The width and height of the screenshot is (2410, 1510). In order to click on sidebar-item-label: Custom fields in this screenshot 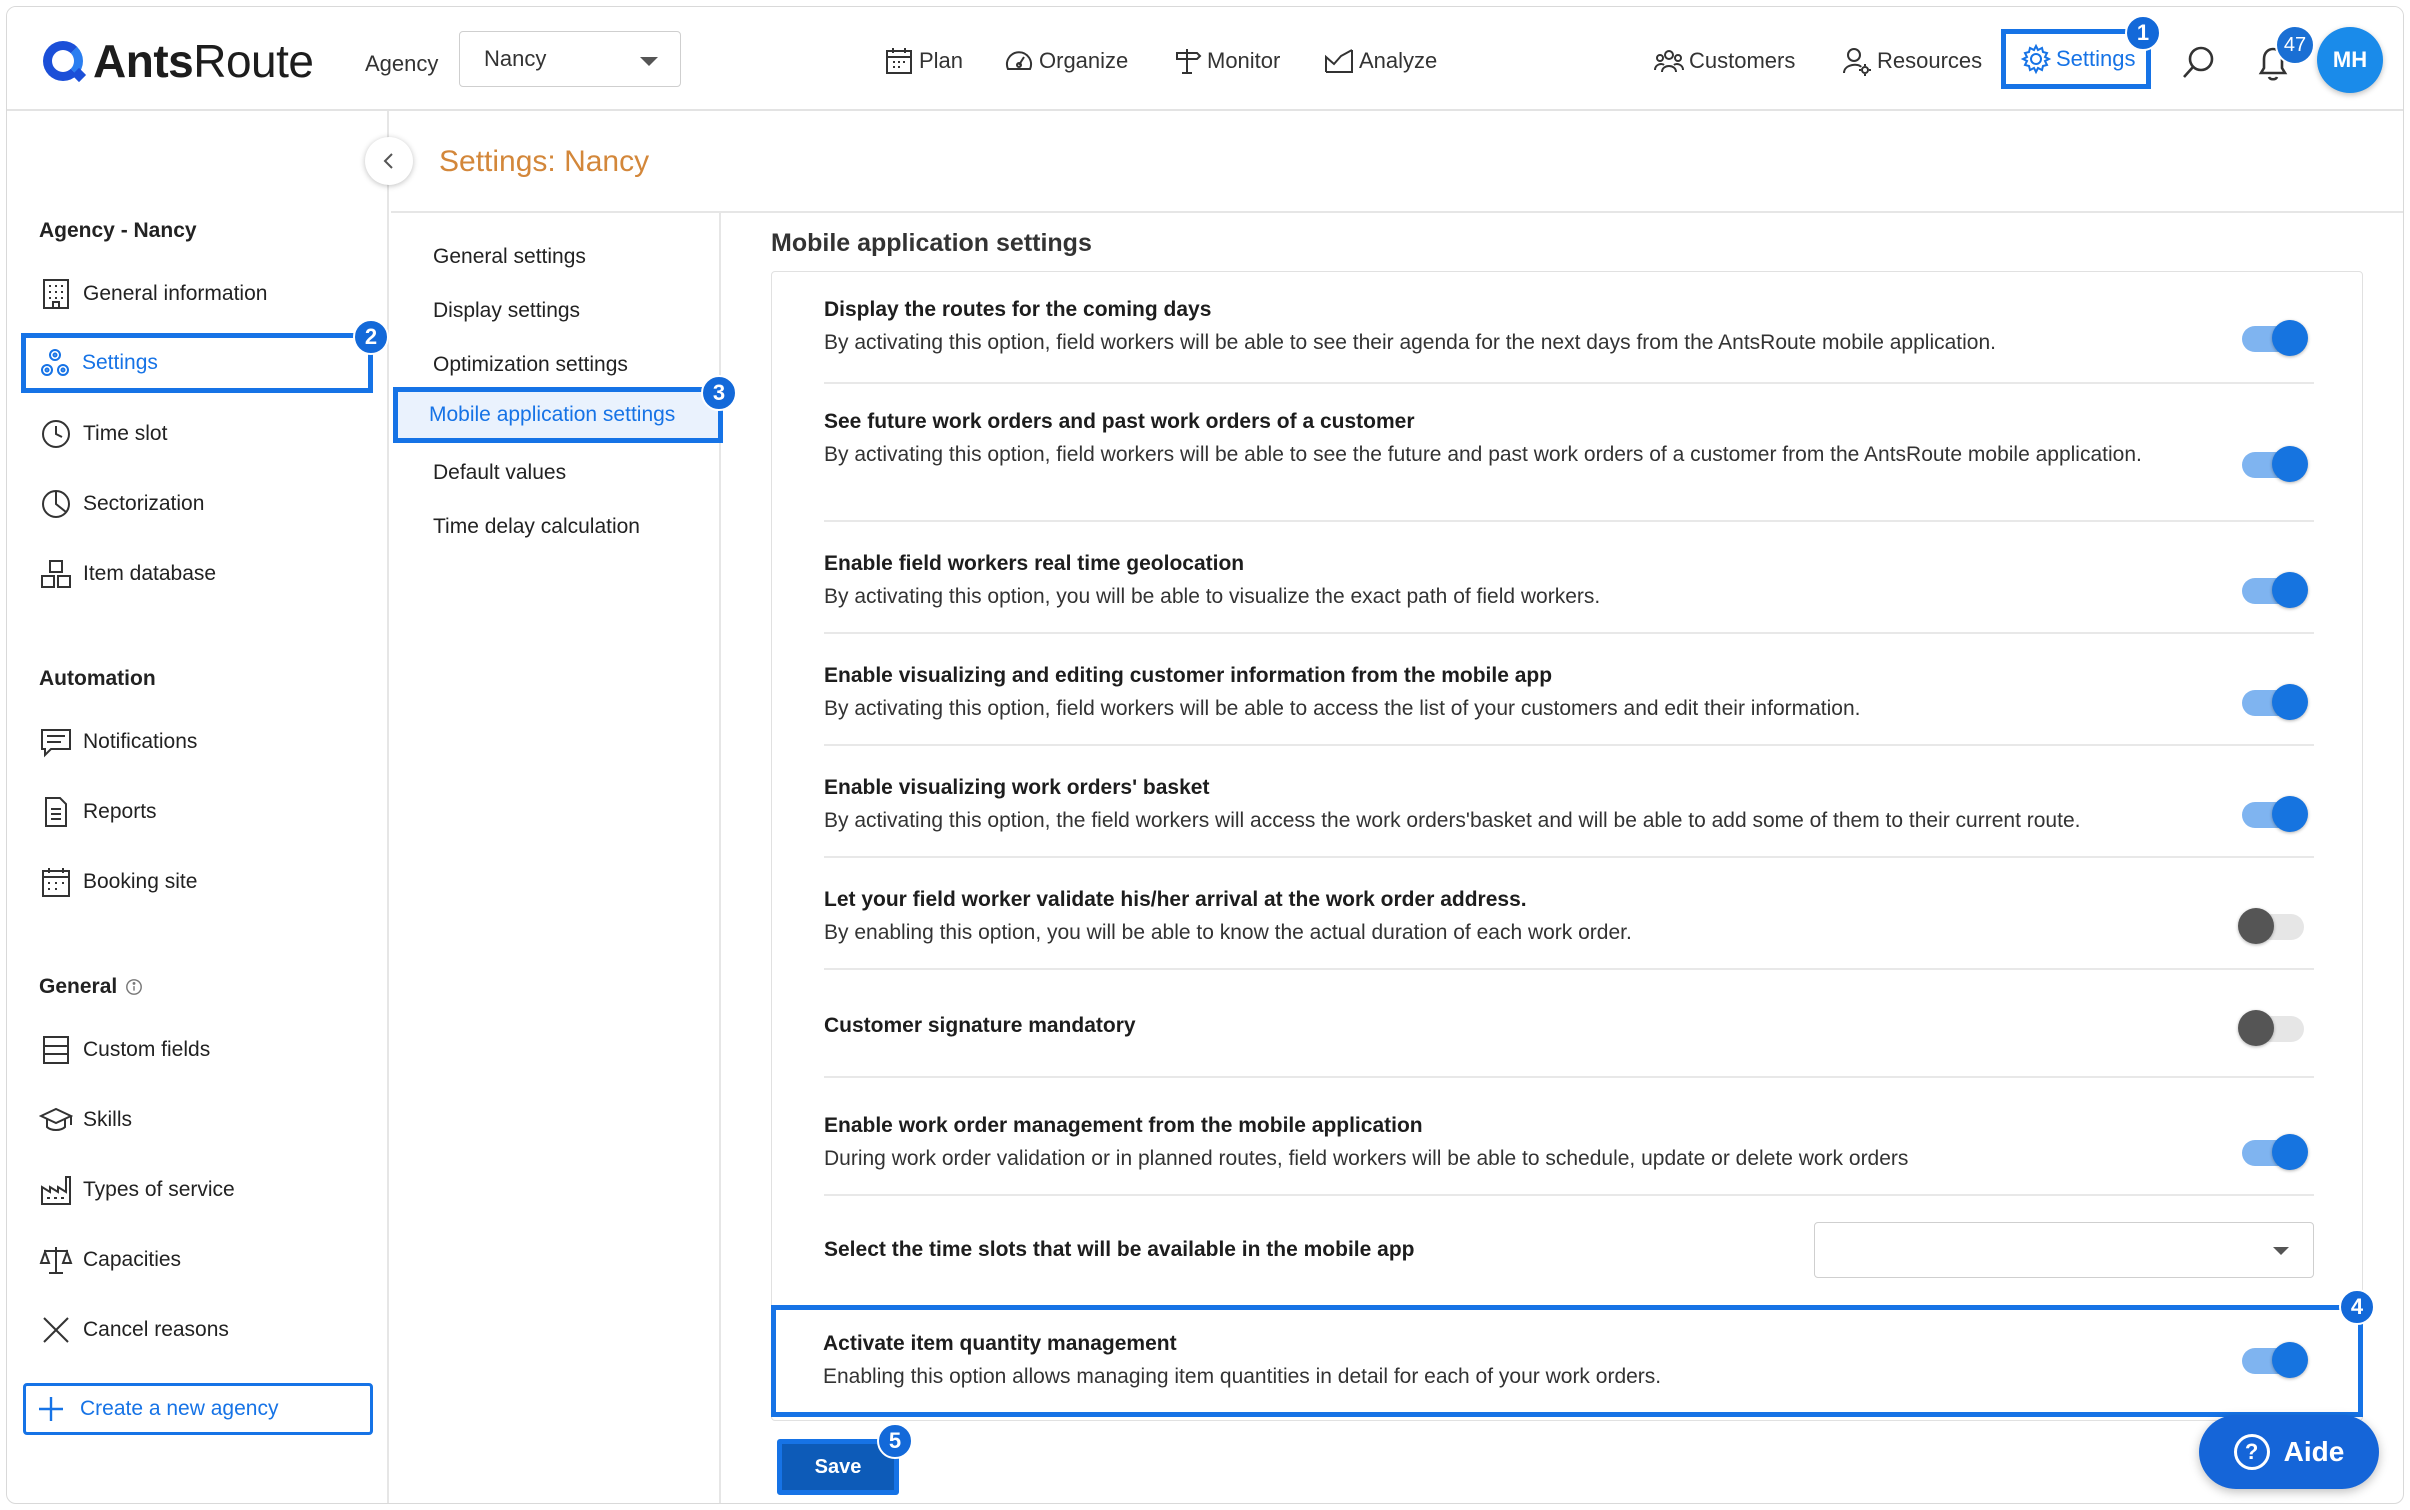, I will do `click(147, 1049)`.